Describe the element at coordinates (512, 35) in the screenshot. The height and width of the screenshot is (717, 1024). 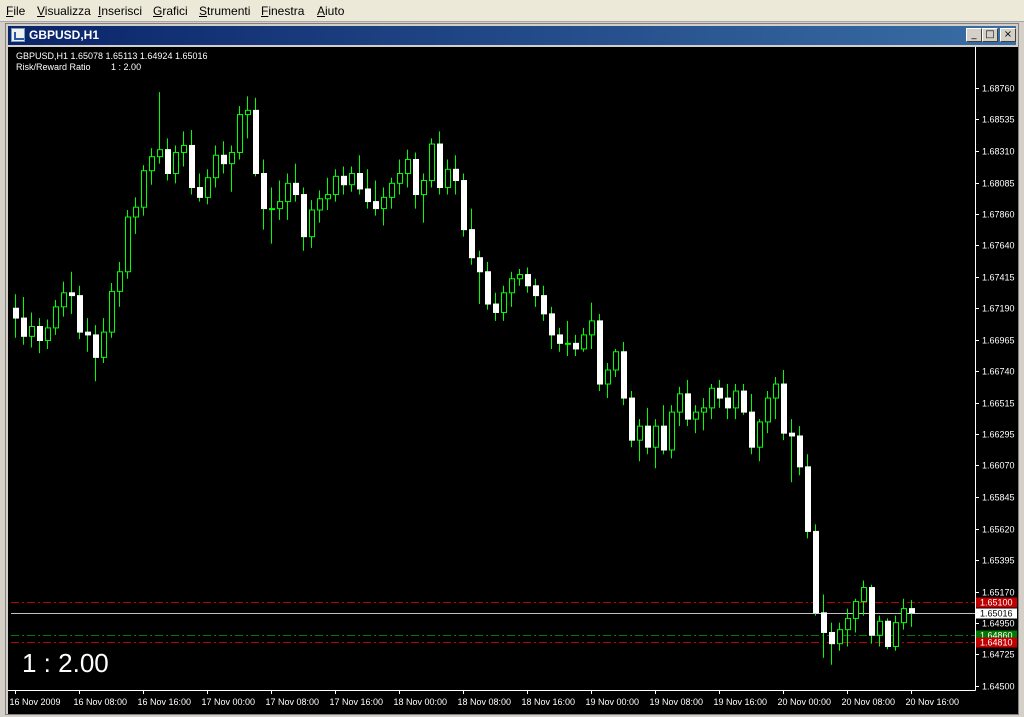
I see `window-title-bar: GBPUSD,H1 _ □ ×` at that location.